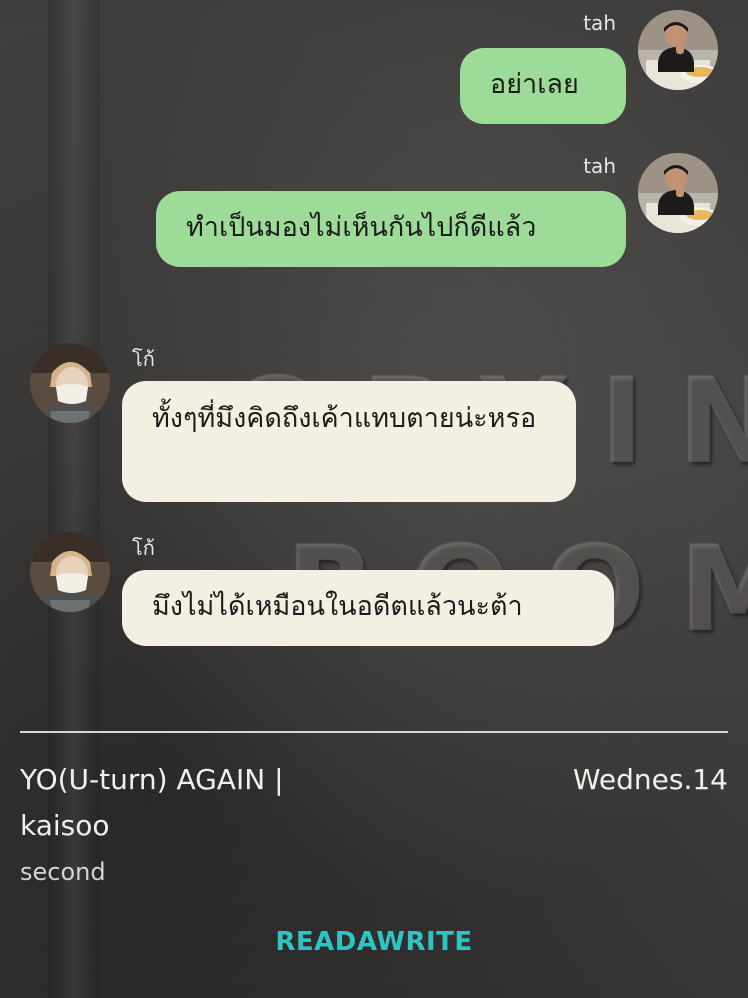 This screenshot has width=748, height=998. I want to click on message-bubble: มึงไม่ได้เหมือนในอดีตแล้วนะต้า, so click(368, 608).